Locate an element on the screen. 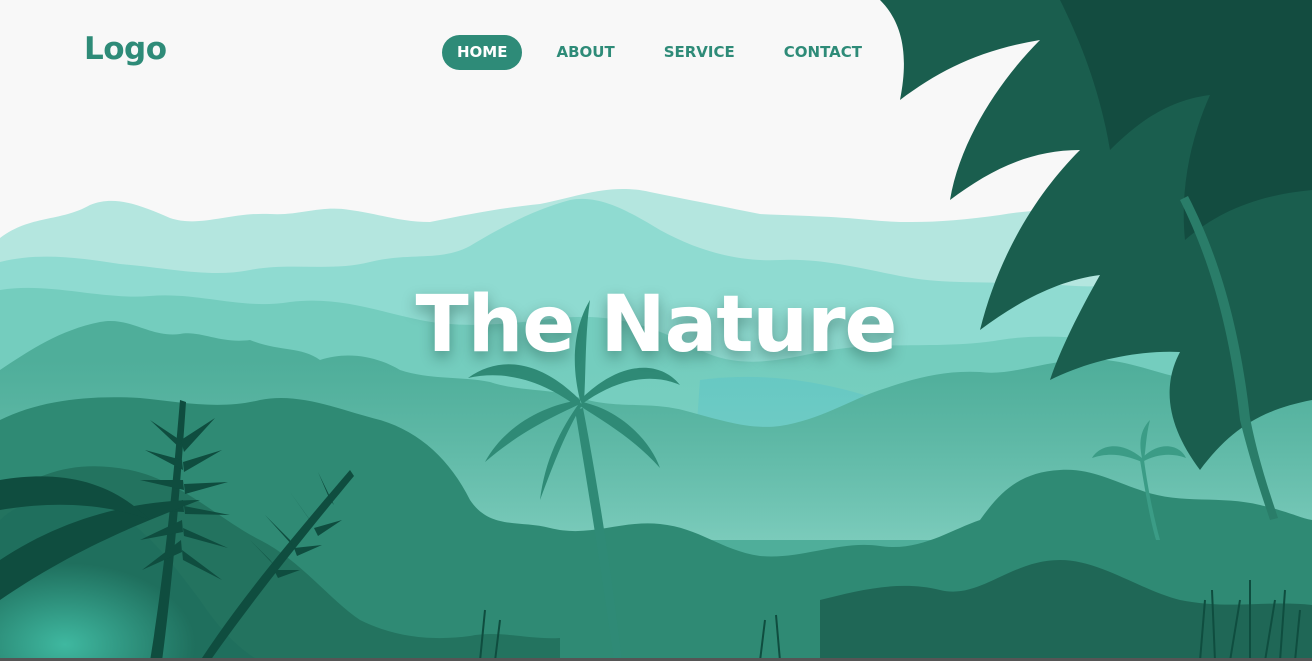 This screenshot has width=1312, height=661. main-nav: HOME ABOUT SERVICE CONTACT is located at coordinates (669, 52).